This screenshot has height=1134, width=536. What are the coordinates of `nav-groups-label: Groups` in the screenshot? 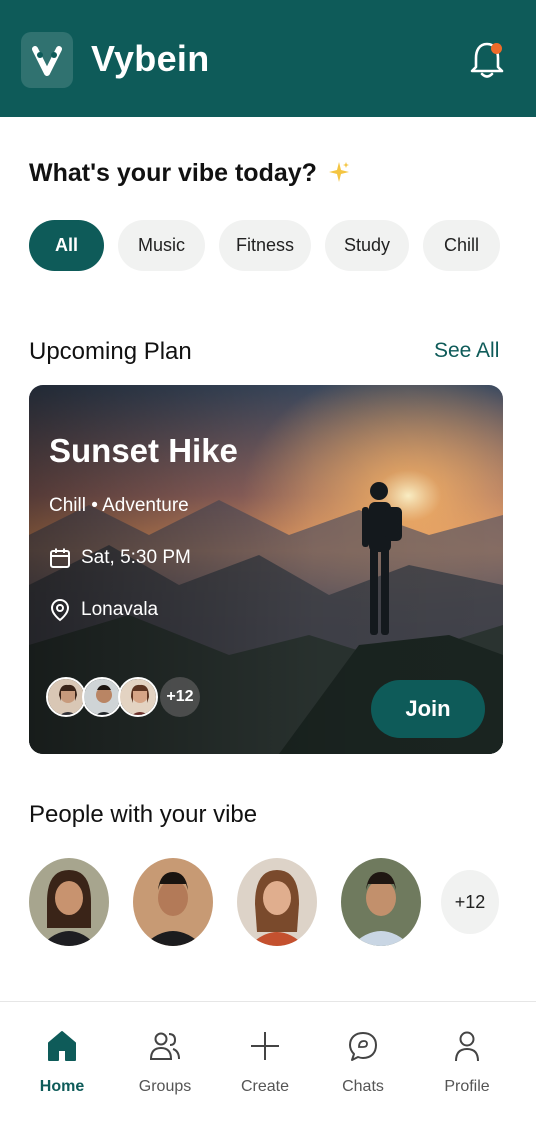 It's located at (165, 1086).